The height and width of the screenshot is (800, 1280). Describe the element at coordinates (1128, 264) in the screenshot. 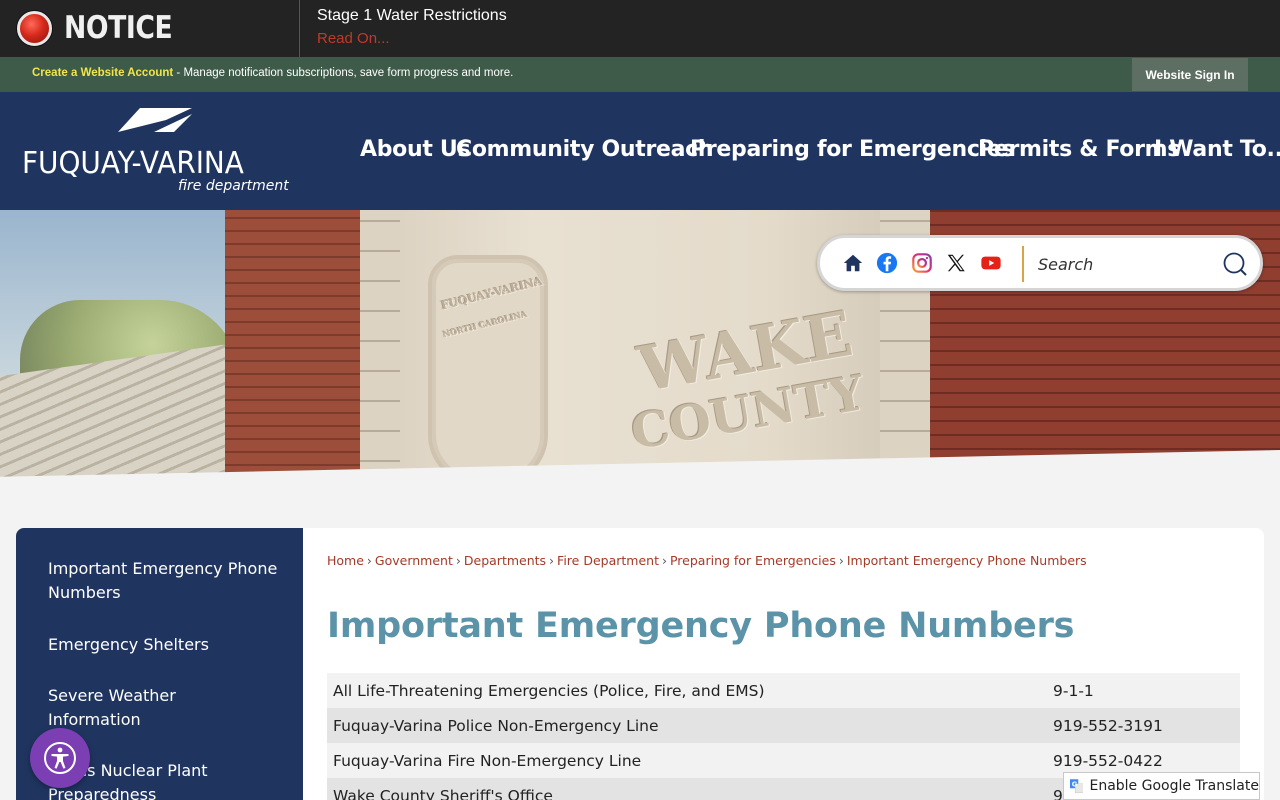

I see `search-input` at that location.